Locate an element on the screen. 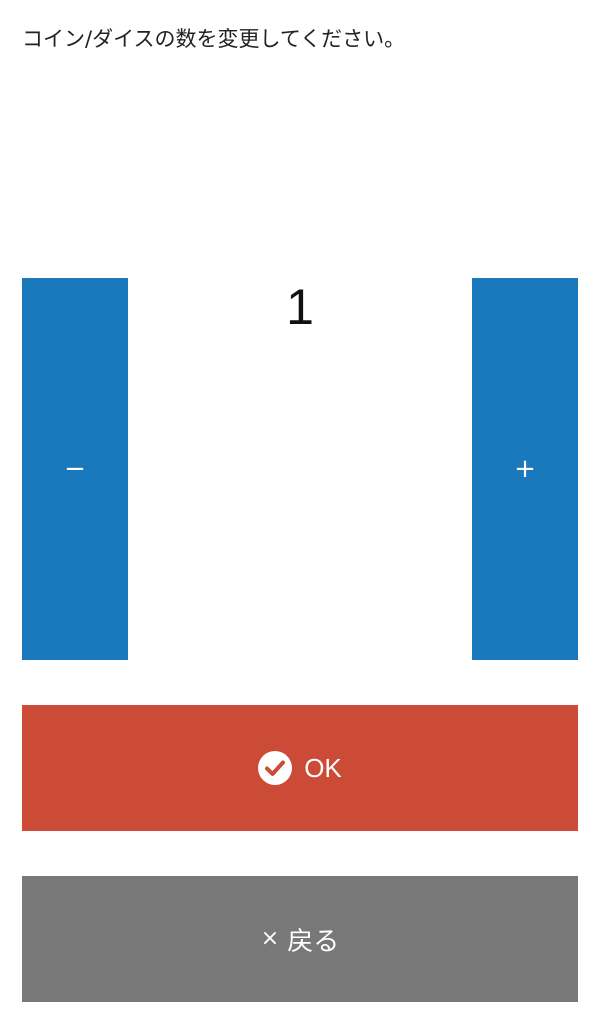 Image resolution: width=600 pixels, height=1024 pixels. back-button-label: 戻る is located at coordinates (313, 941).